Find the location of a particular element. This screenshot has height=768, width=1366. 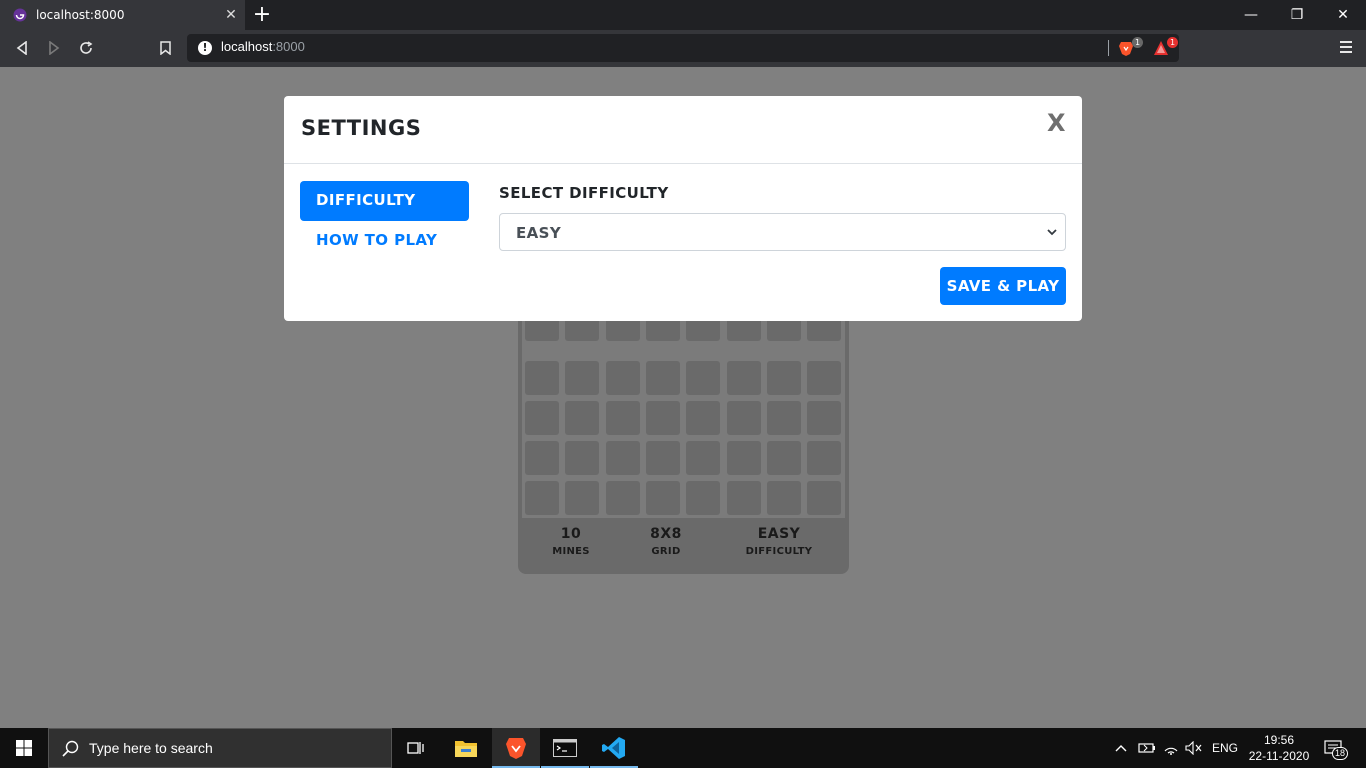

battery-status is located at coordinates (1147, 748).